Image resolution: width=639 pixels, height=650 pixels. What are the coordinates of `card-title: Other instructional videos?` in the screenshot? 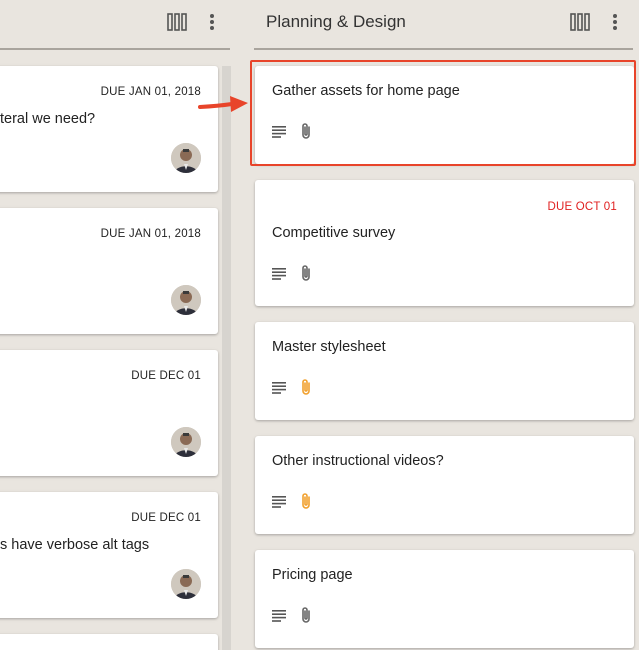 It's located at (358, 461).